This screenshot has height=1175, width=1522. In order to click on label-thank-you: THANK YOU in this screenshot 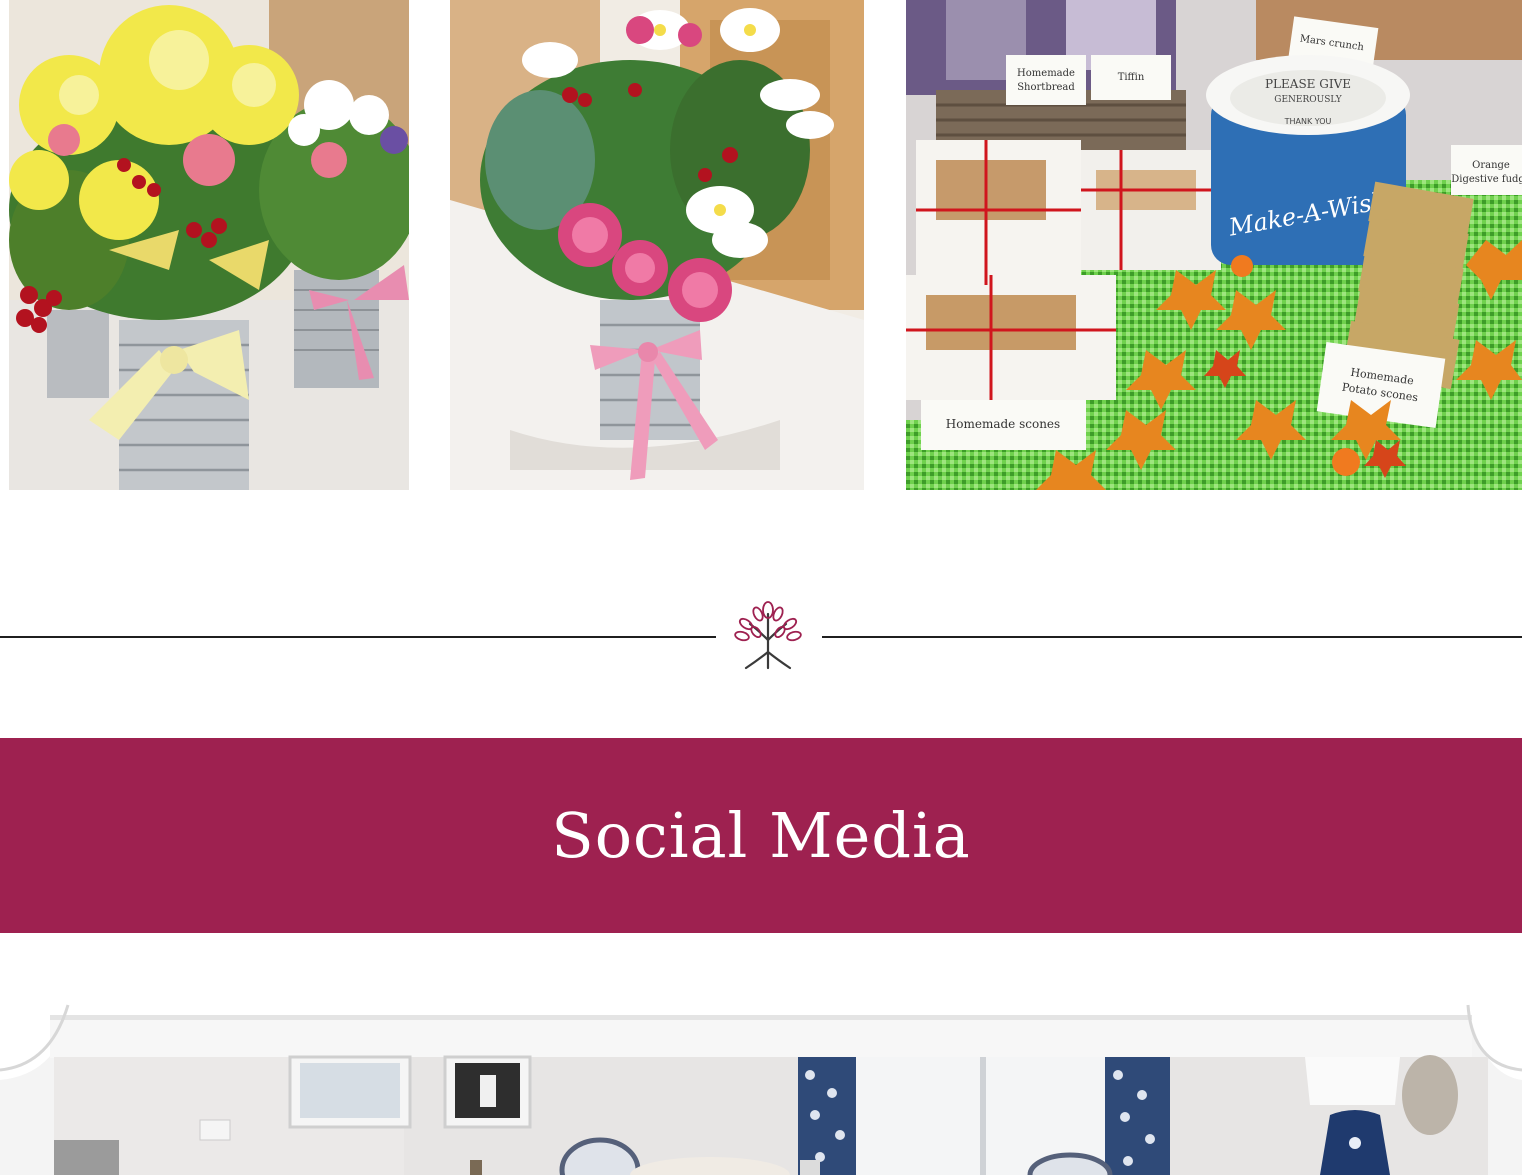, I will do `click(1308, 121)`.